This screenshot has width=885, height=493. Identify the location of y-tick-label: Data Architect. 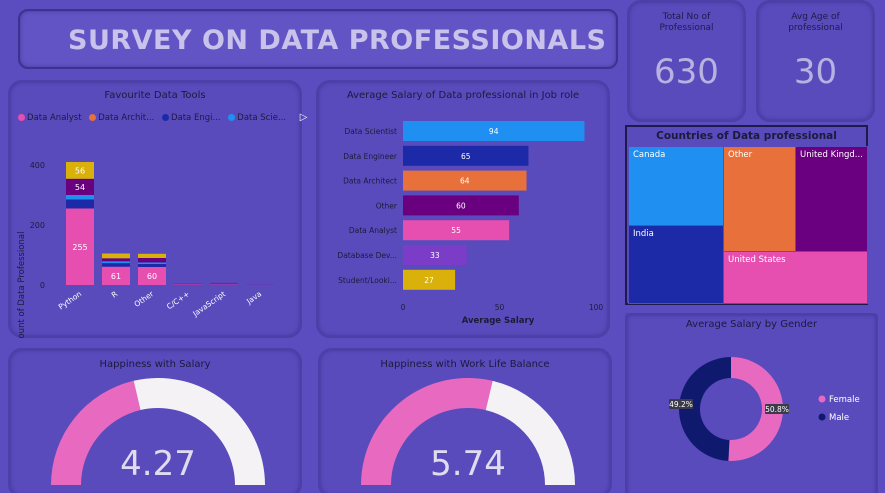
(370, 181).